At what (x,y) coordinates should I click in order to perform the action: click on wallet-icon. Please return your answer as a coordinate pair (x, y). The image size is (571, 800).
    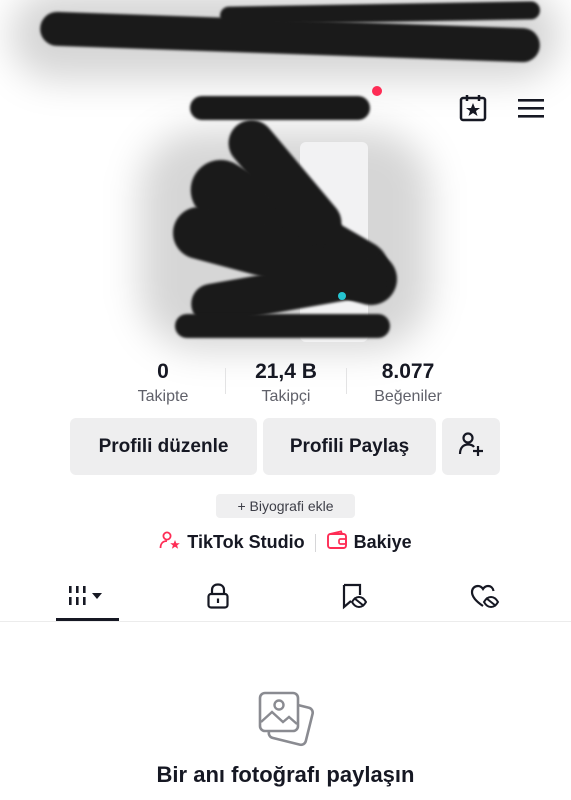
    Looking at the image, I should click on (337, 542).